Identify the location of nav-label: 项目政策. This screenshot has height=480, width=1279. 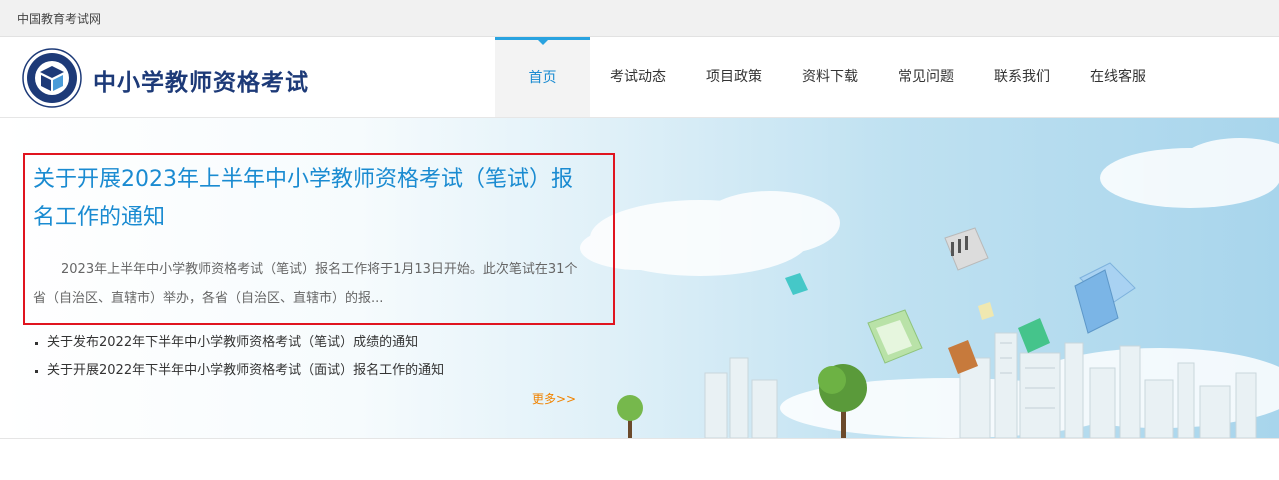
(734, 77).